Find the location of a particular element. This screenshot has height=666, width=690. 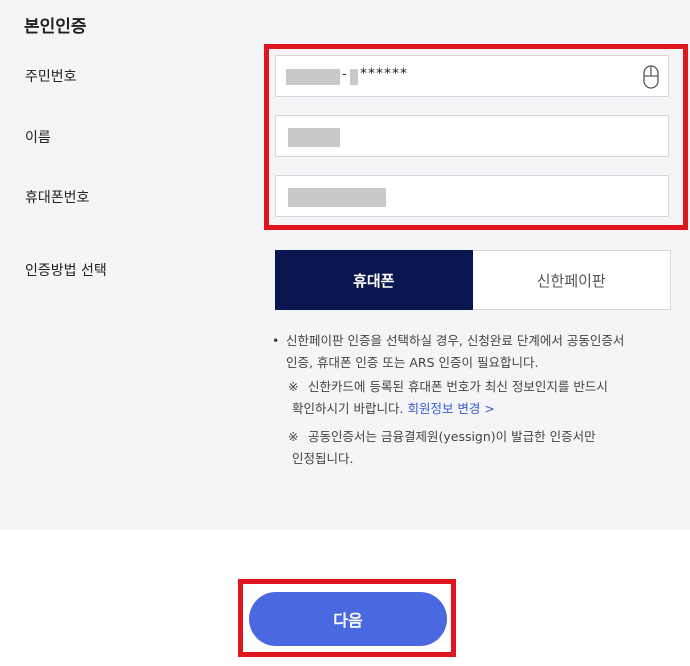

note-line-6: 인정됩니다. is located at coordinates (323, 458).